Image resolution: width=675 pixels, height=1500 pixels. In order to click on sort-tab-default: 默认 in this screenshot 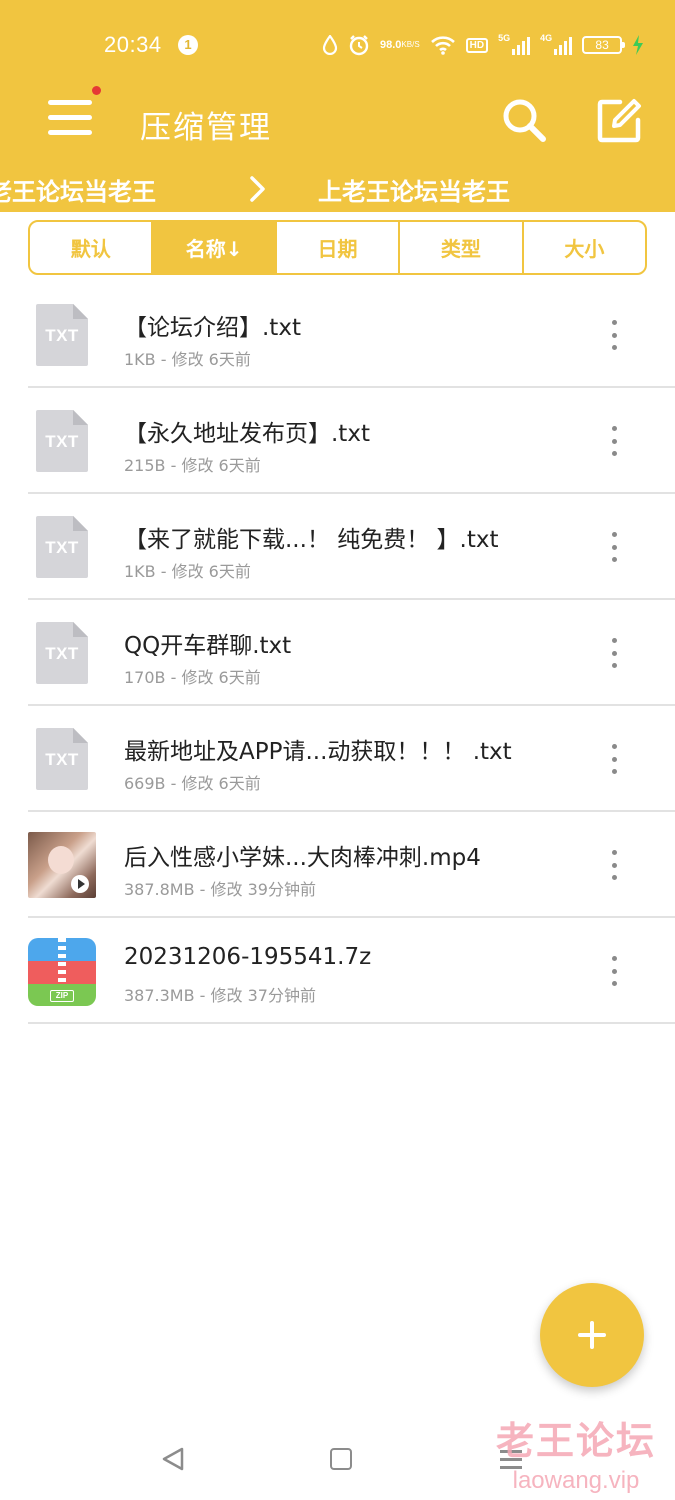, I will do `click(92, 247)`.